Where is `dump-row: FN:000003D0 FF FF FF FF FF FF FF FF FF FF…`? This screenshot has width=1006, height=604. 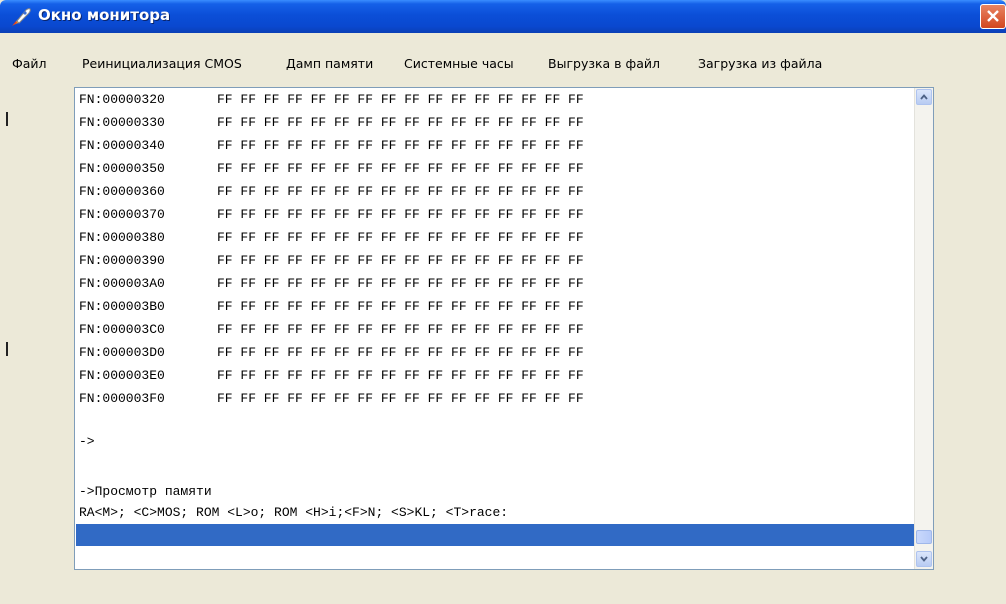
dump-row: FN:000003D0 FF FF FF FF FF FF FF FF FF FF… is located at coordinates (331, 353).